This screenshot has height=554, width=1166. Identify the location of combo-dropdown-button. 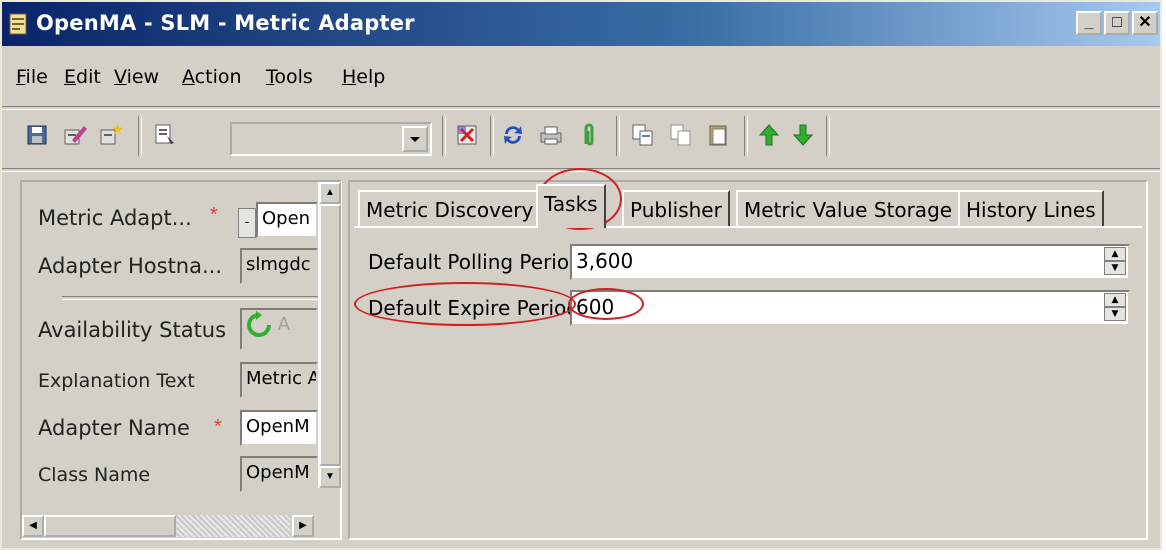
(415, 139).